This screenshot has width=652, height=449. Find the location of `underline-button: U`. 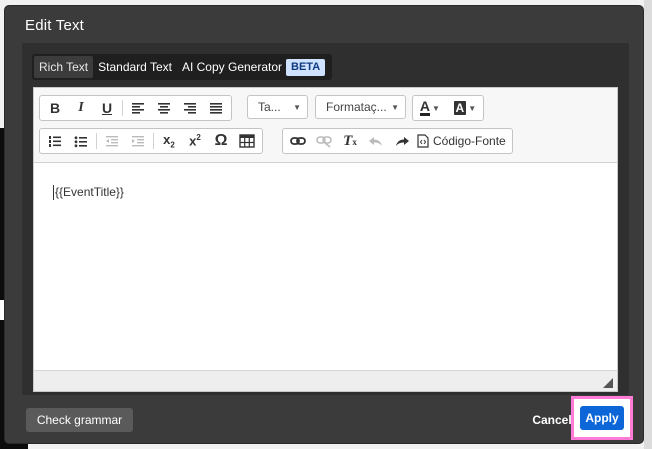

underline-button: U is located at coordinates (107, 108).